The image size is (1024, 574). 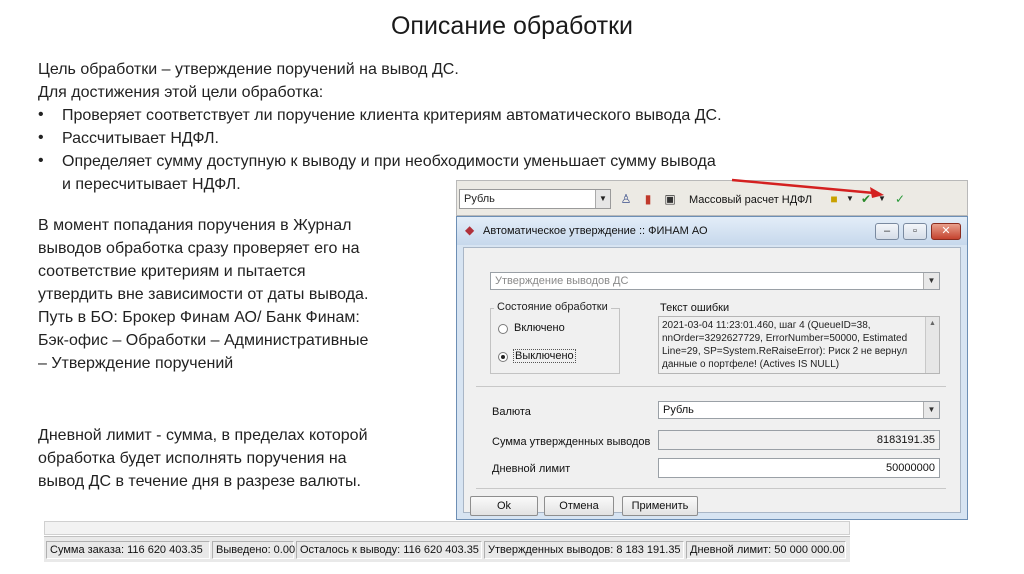 I want to click on app-icon: ◆, so click(x=470, y=230).